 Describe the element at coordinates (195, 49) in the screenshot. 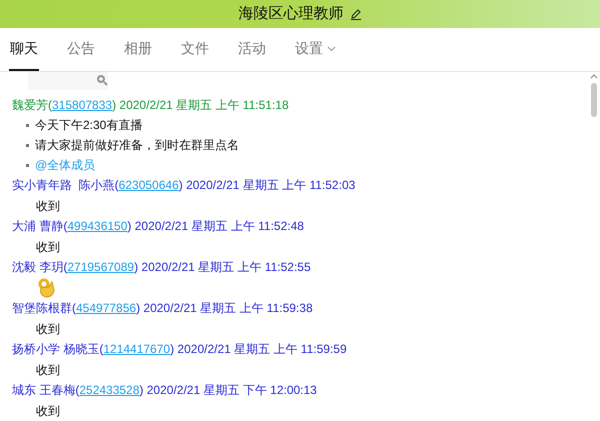

I see `tab: 文件` at that location.